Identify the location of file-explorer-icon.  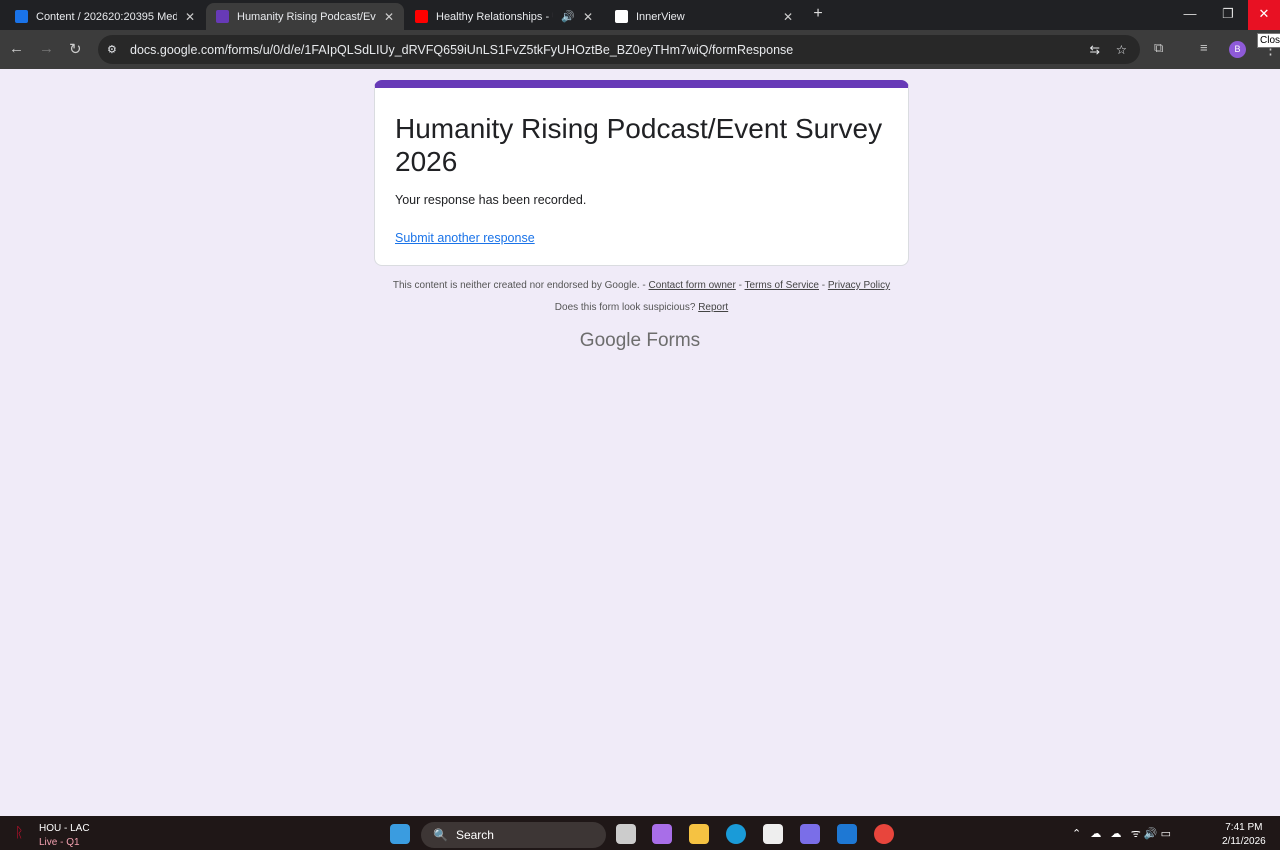
(699, 834).